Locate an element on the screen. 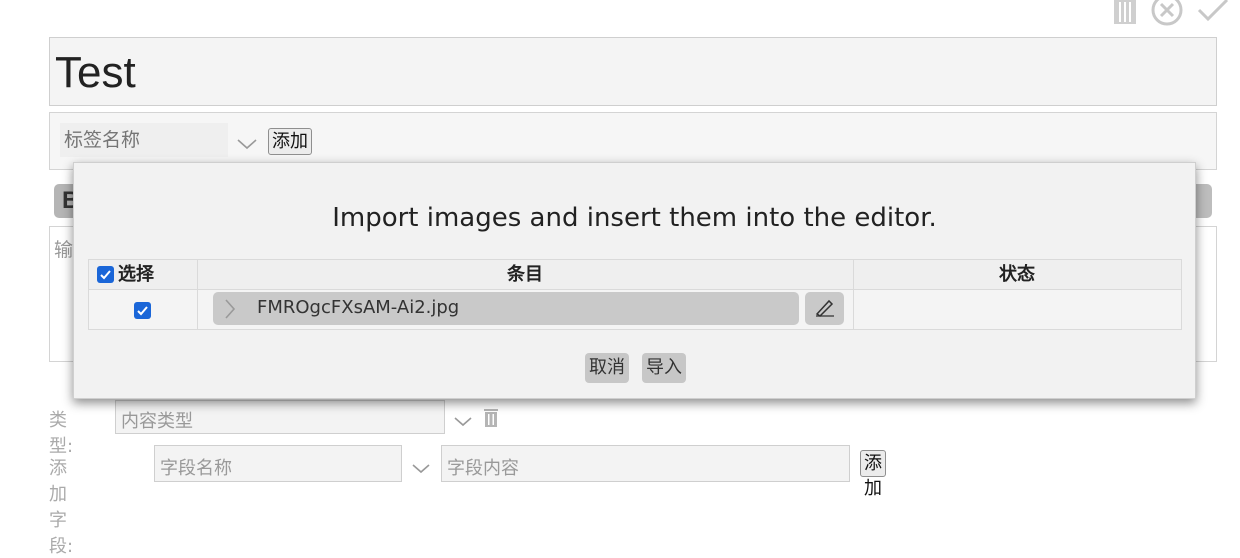 The height and width of the screenshot is (558, 1240). column-header-select: 选择 is located at coordinates (125, 274).